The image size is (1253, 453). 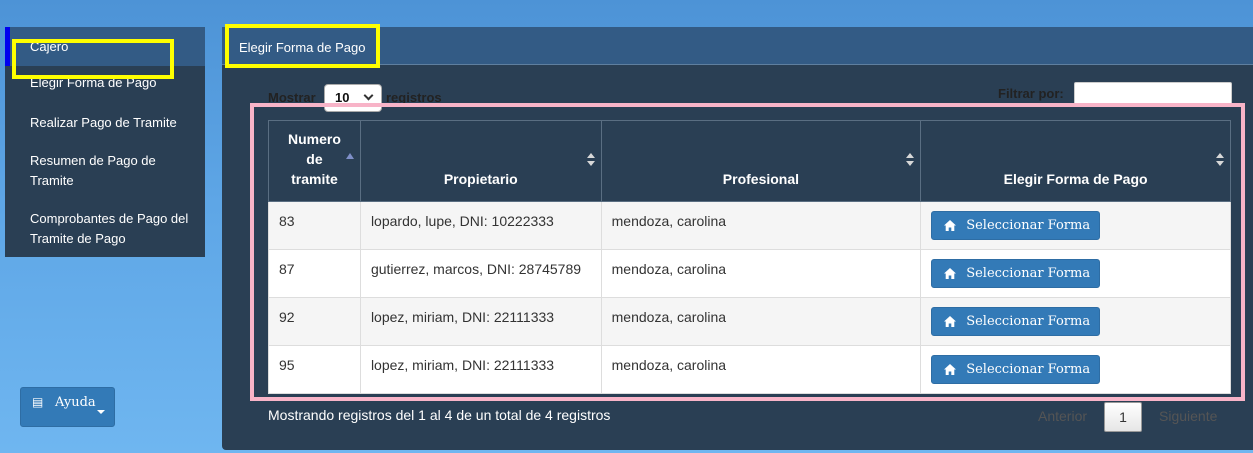 What do you see at coordinates (314, 273) in the screenshot?
I see `cell-numero: 87` at bounding box center [314, 273].